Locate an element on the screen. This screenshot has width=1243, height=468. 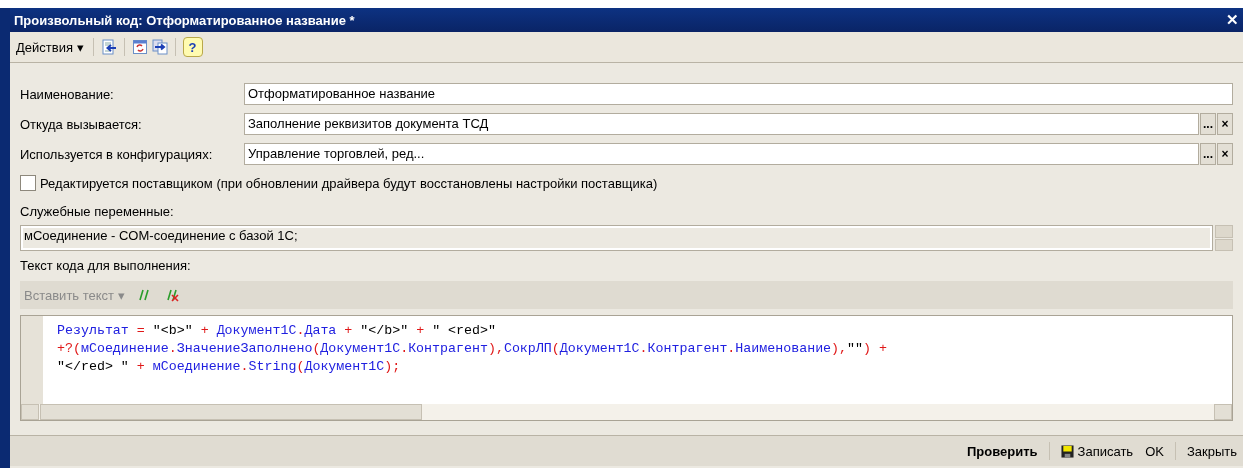
refresh-icon is located at coordinates (139, 47).